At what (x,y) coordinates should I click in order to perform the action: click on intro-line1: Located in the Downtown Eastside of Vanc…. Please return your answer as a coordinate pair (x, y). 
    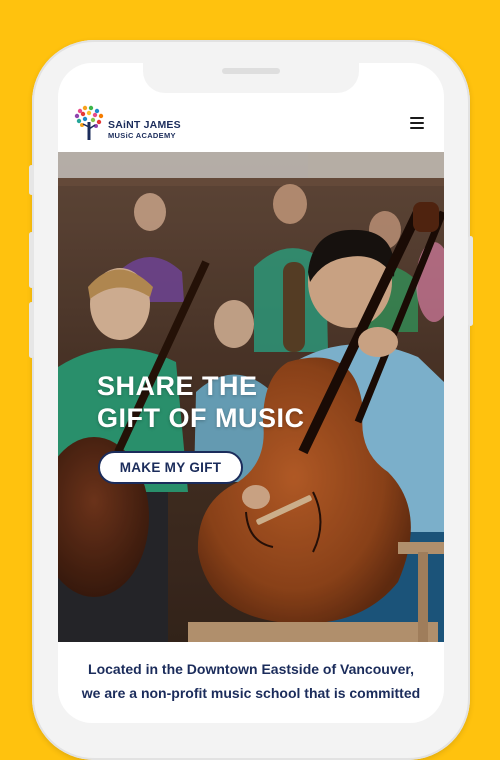
    Looking at the image, I should click on (251, 669).